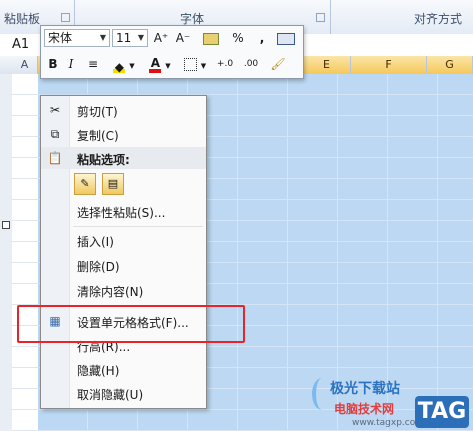 This screenshot has width=473, height=431. Describe the element at coordinates (327, 65) in the screenshot. I see `column-header-e: E` at that location.